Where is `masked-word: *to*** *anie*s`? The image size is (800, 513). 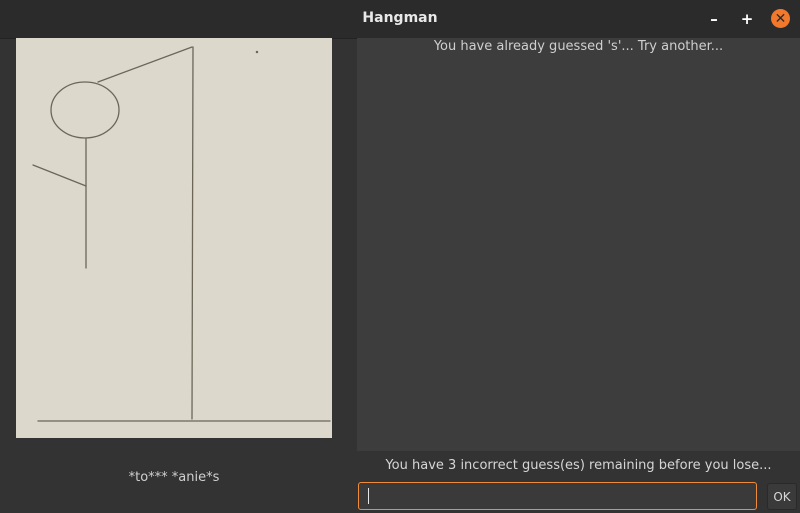
masked-word: *to*** *anie*s is located at coordinates (174, 477).